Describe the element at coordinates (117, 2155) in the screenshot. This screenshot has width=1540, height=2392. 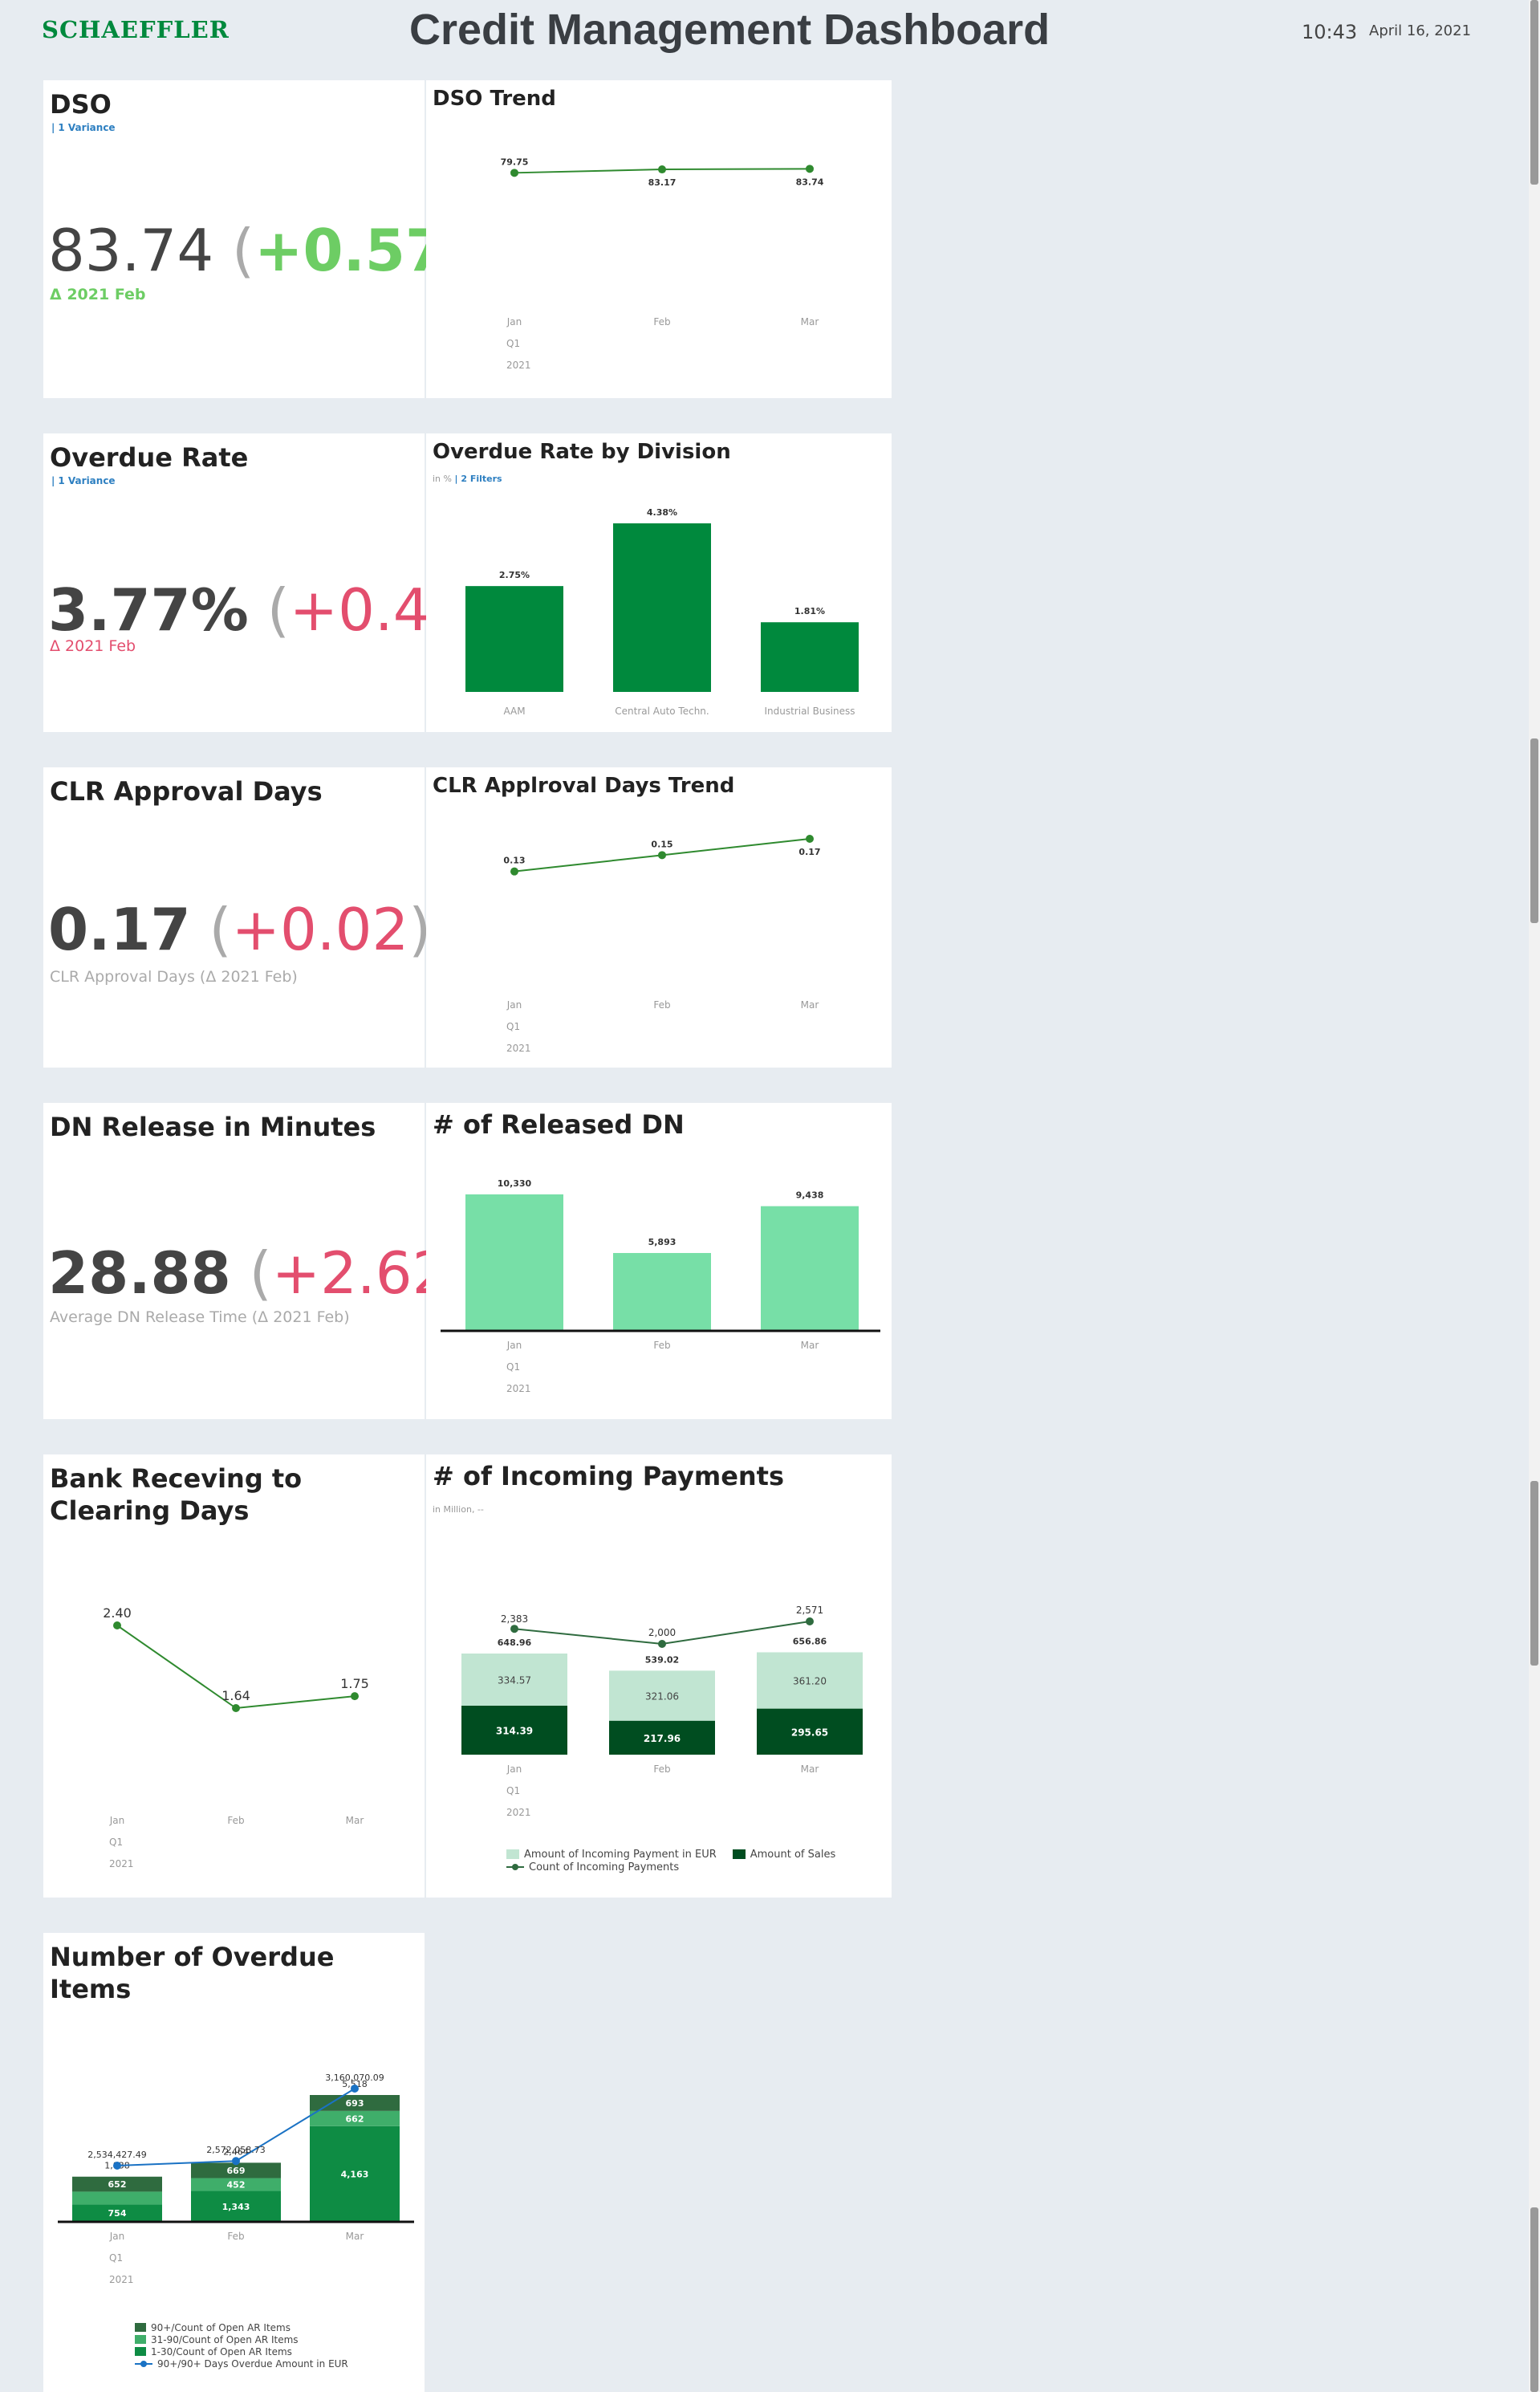
I see `data-label: 2,534,427.49` at that location.